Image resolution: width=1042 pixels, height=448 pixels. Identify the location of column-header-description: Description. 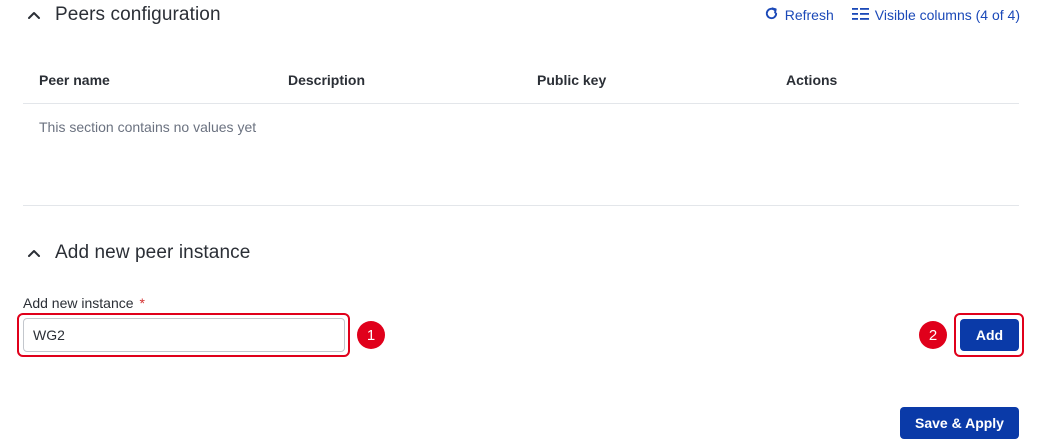
(327, 80).